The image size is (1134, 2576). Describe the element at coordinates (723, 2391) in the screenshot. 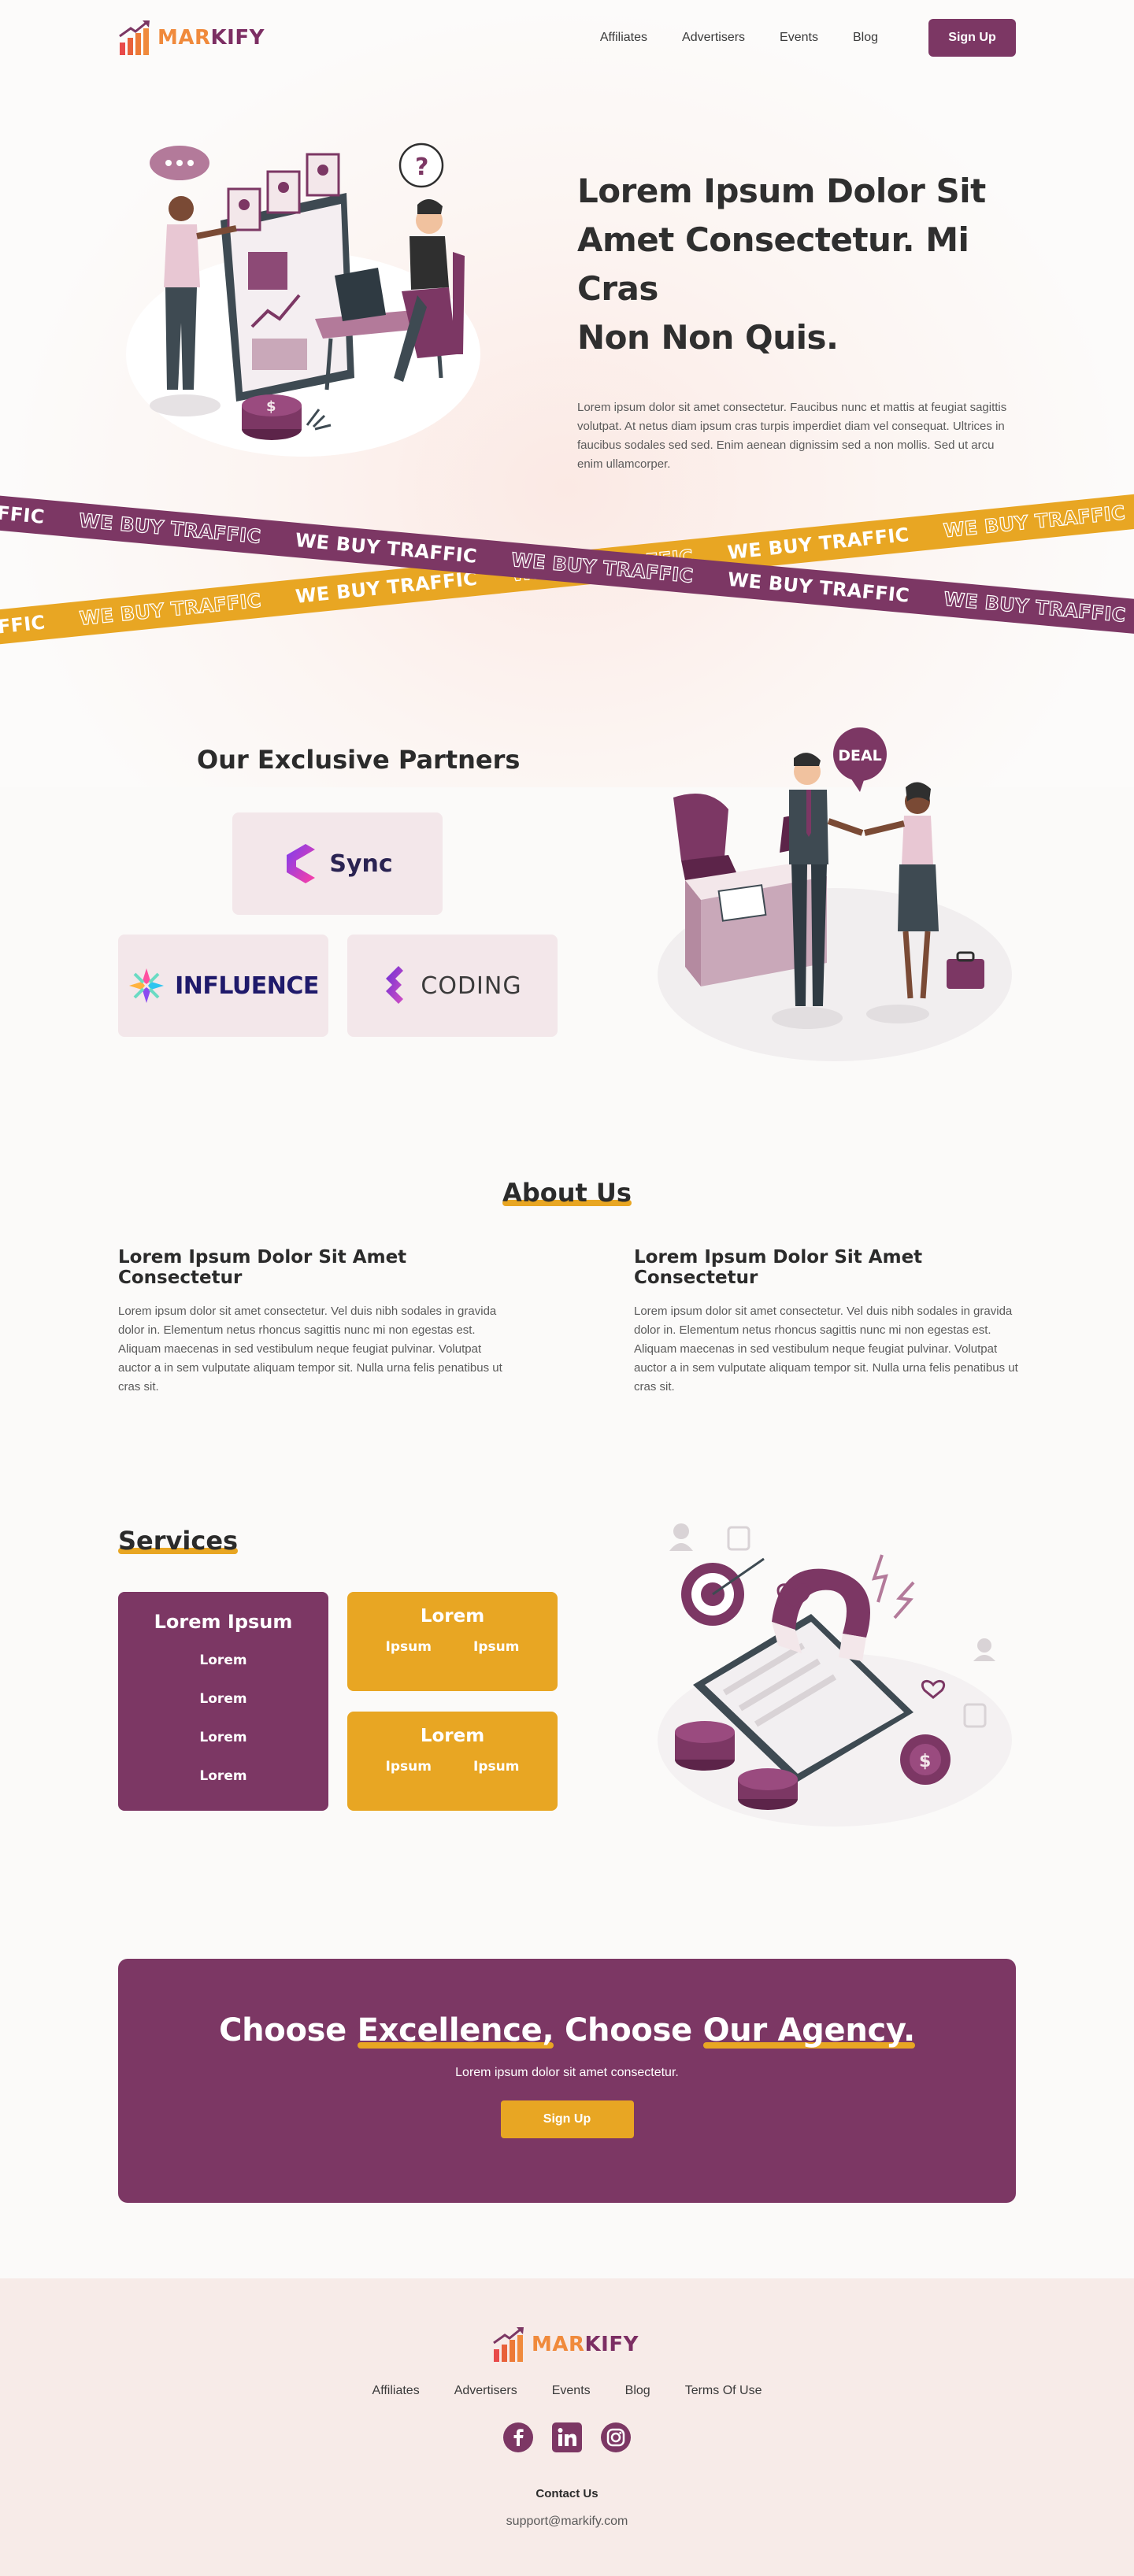

I see `footer-link-terms: Terms Of Use` at that location.